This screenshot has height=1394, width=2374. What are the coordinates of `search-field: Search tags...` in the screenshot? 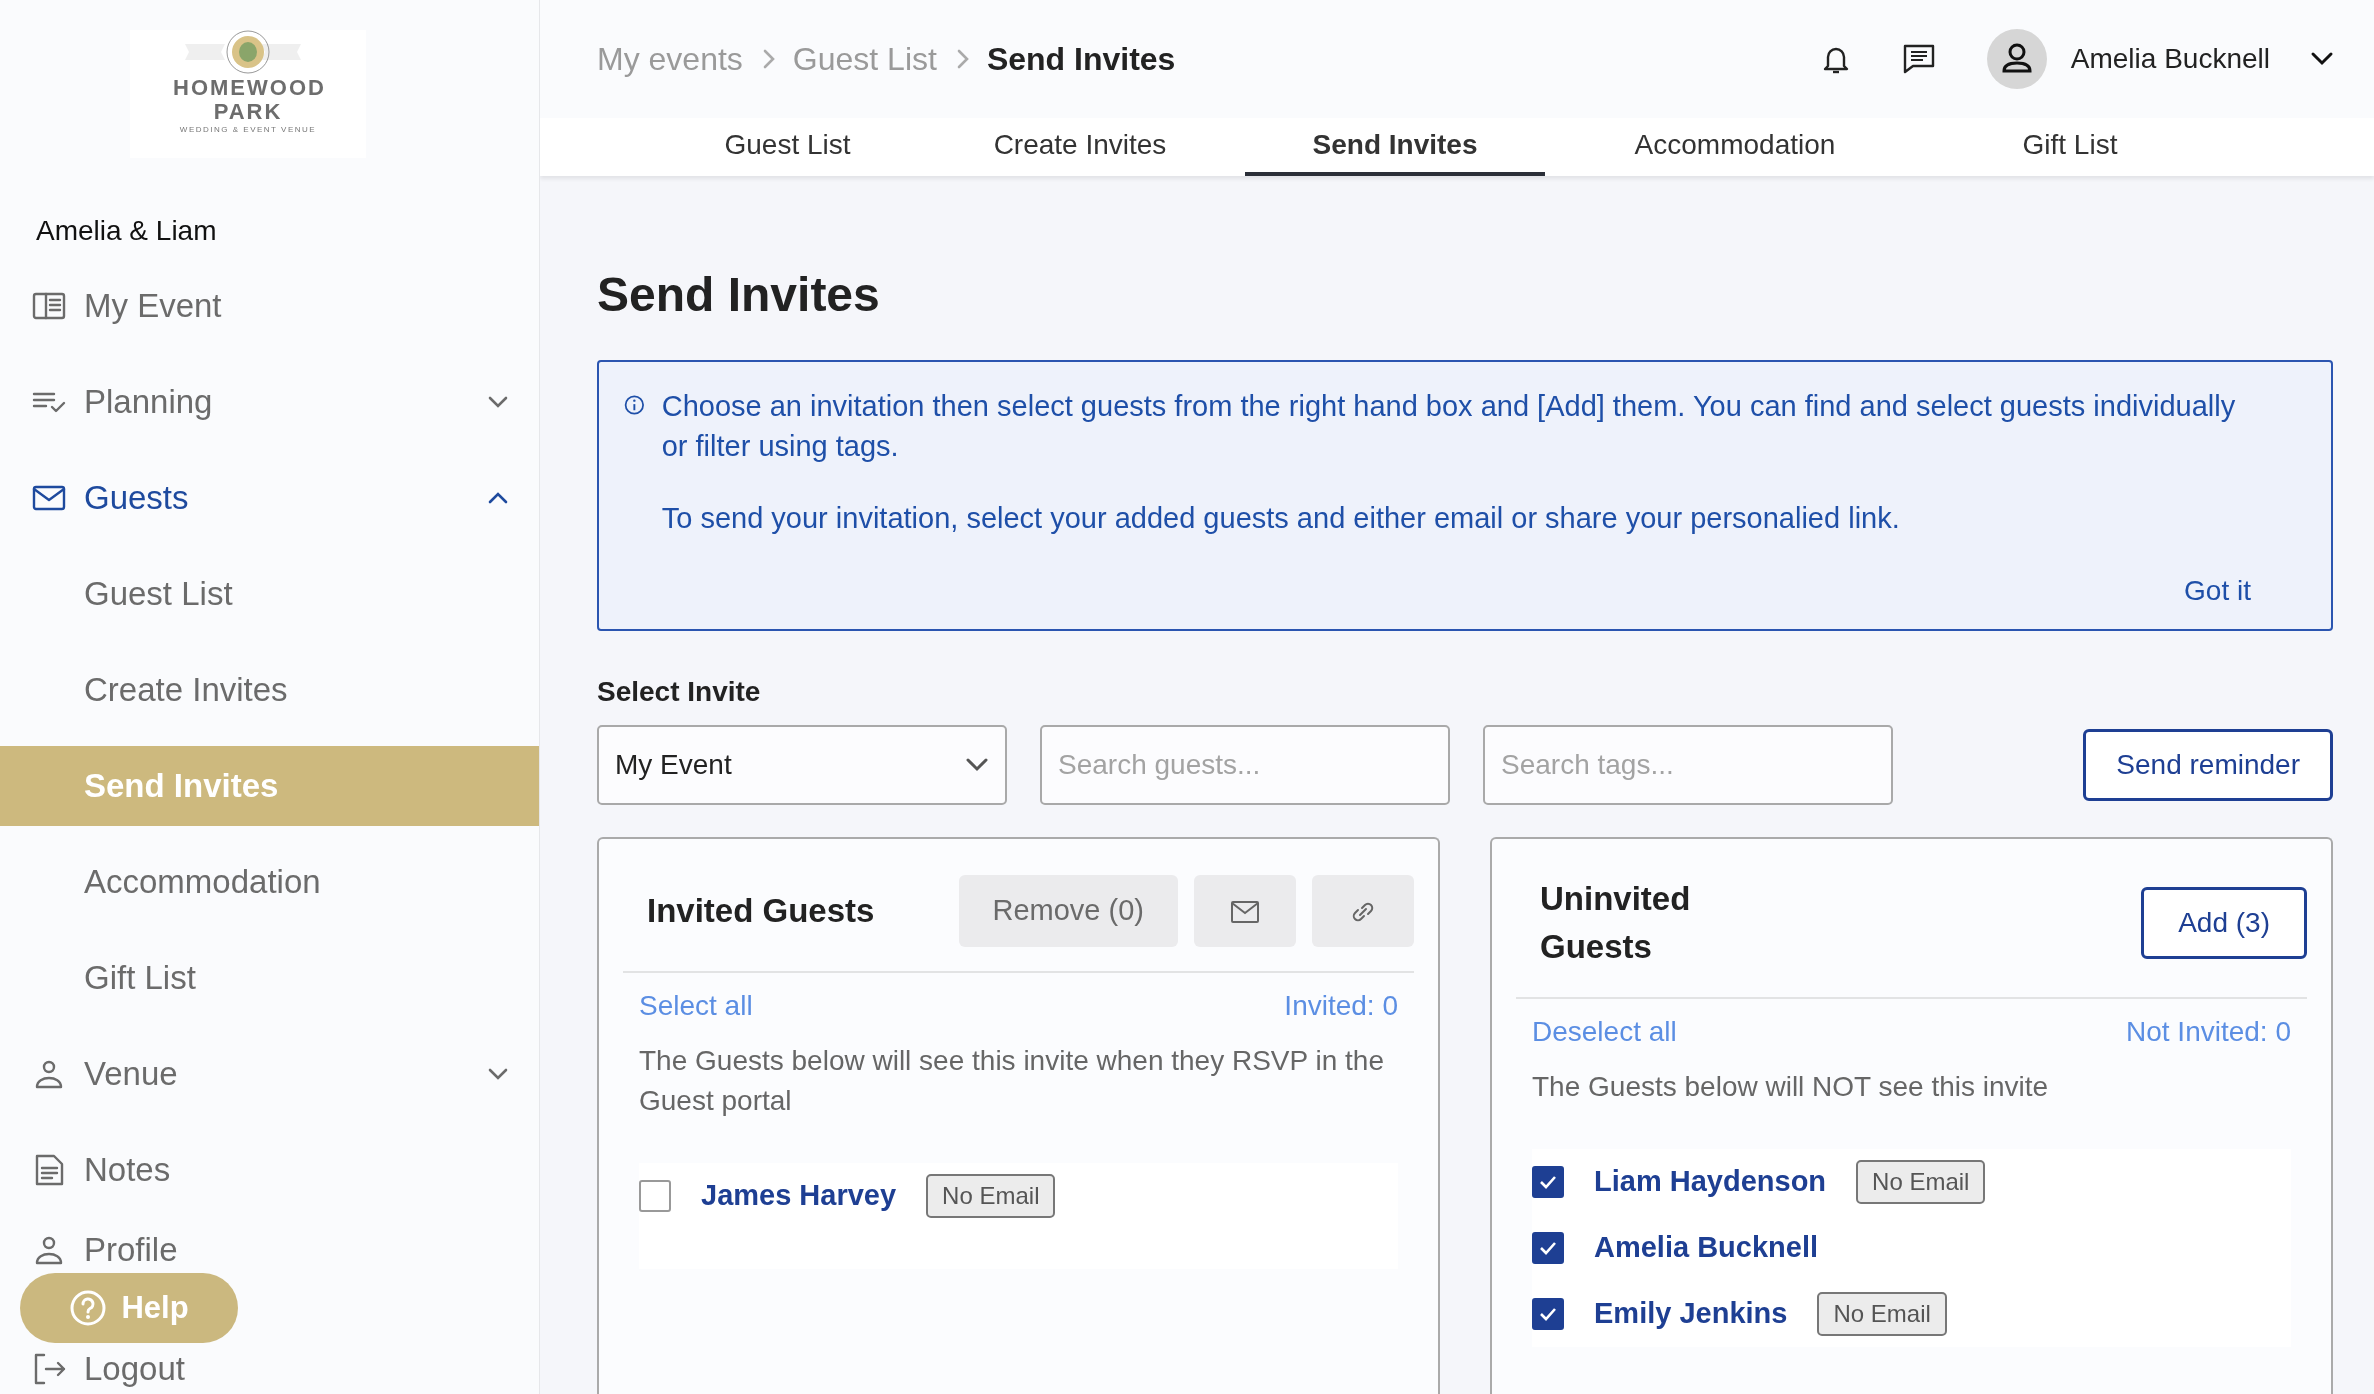 It's located at (1688, 764).